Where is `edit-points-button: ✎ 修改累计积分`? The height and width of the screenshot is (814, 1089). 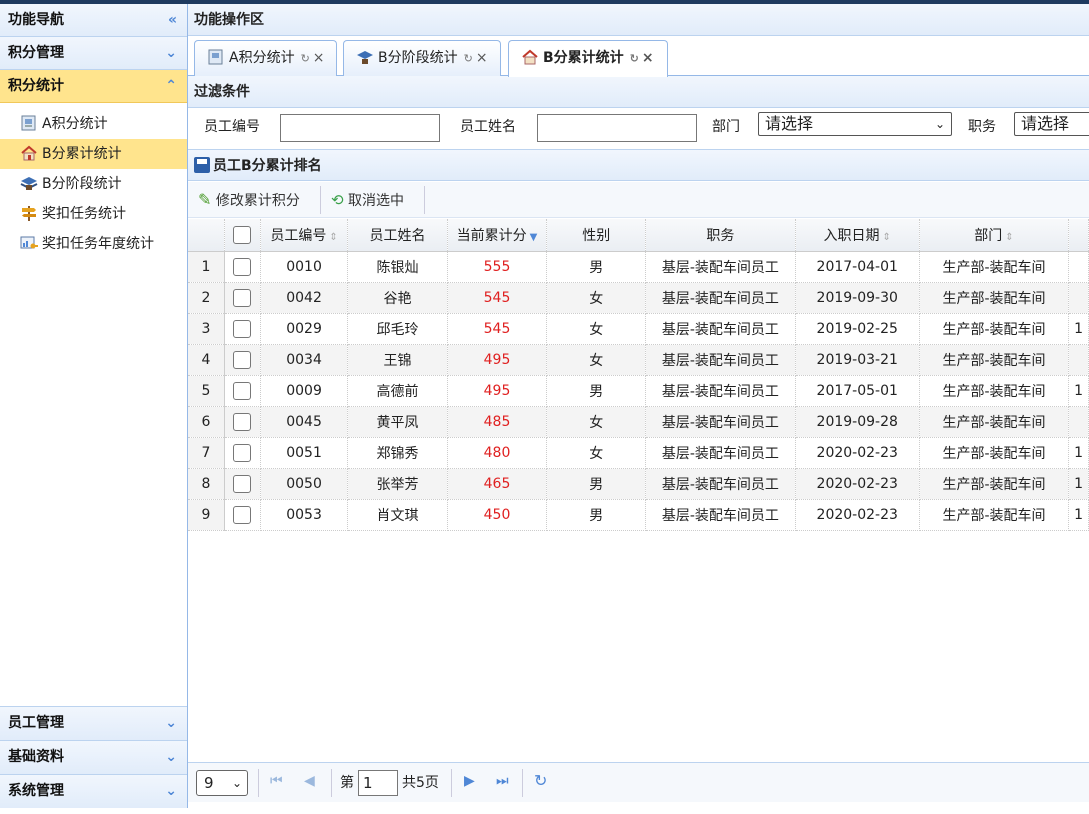
edit-points-button: ✎ 修改累计积分 is located at coordinates (249, 200).